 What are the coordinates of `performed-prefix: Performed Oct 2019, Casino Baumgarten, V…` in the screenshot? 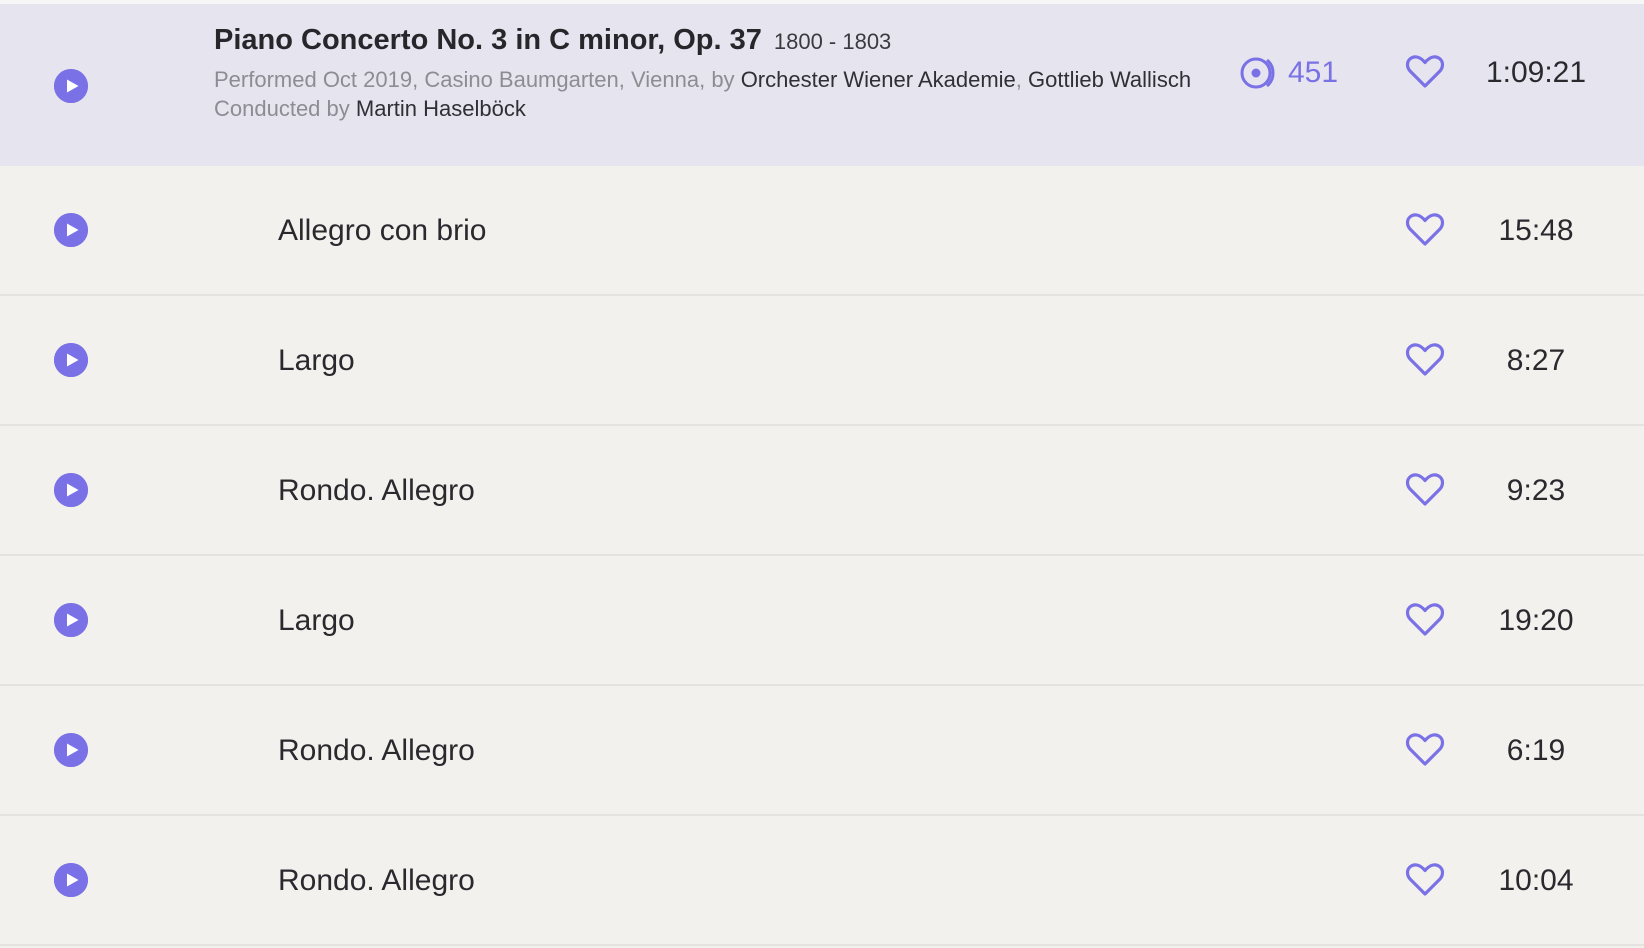 It's located at (474, 79).